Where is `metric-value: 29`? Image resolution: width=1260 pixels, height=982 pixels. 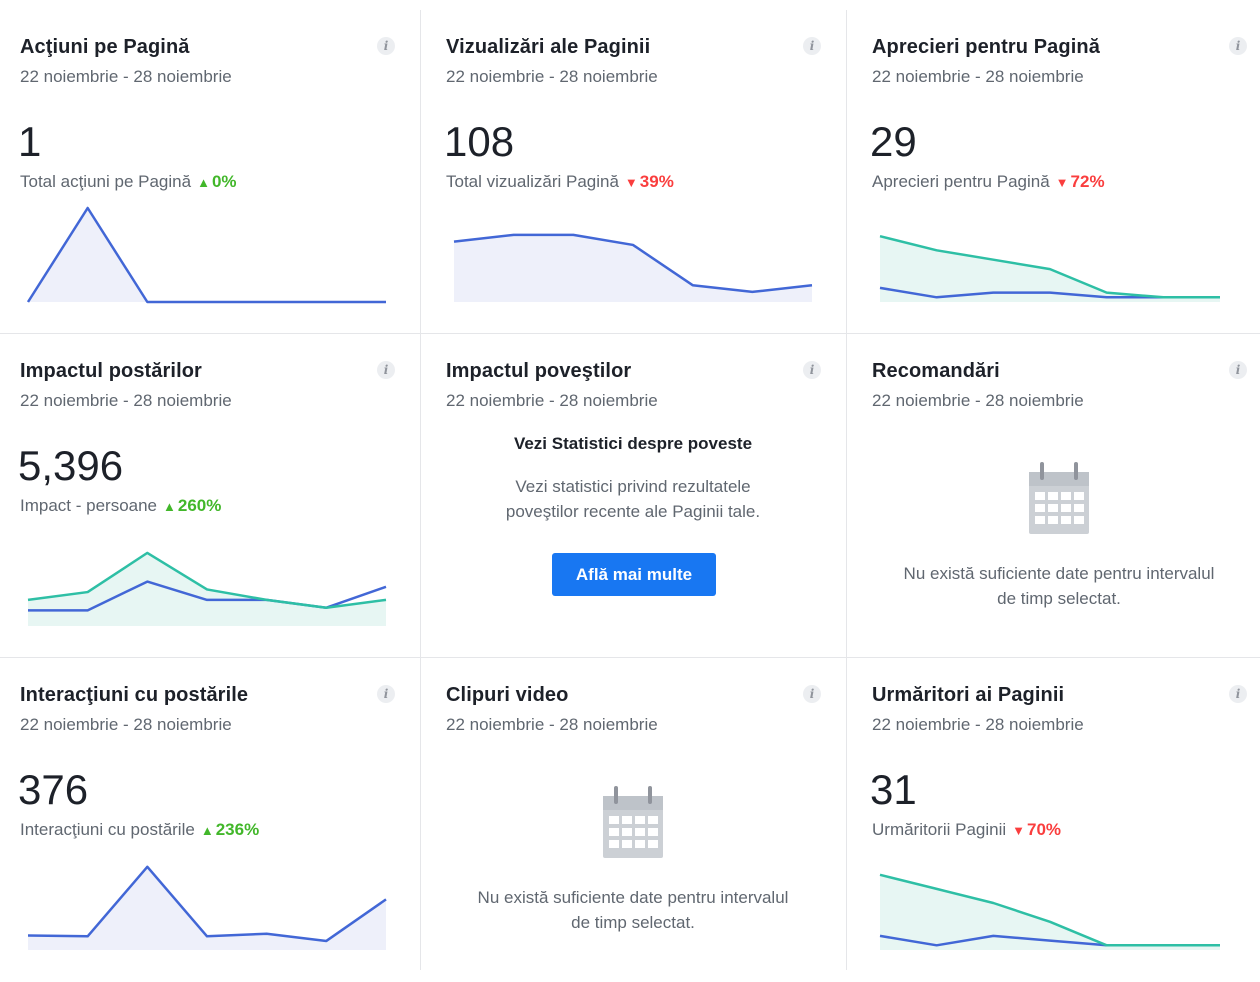
metric-value: 29 is located at coordinates (893, 141).